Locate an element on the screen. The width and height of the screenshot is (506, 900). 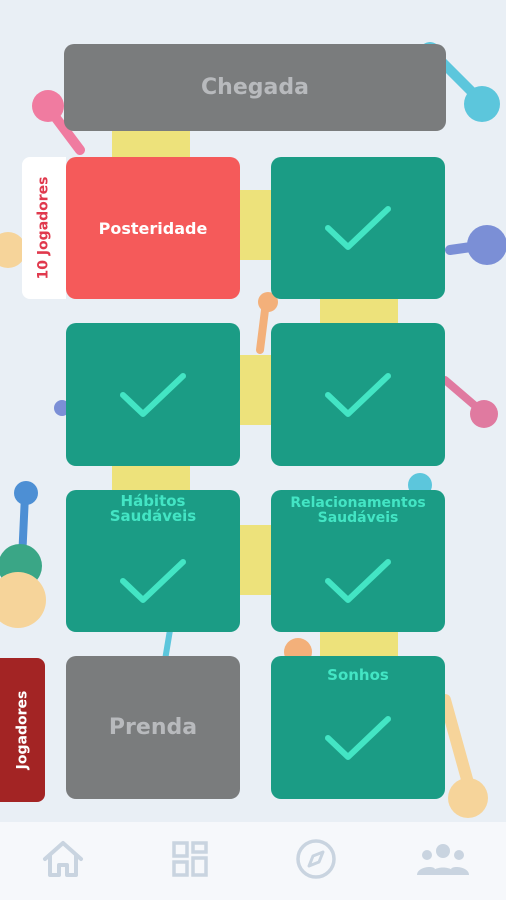
players-tab: Jogadores is located at coordinates (22, 730).